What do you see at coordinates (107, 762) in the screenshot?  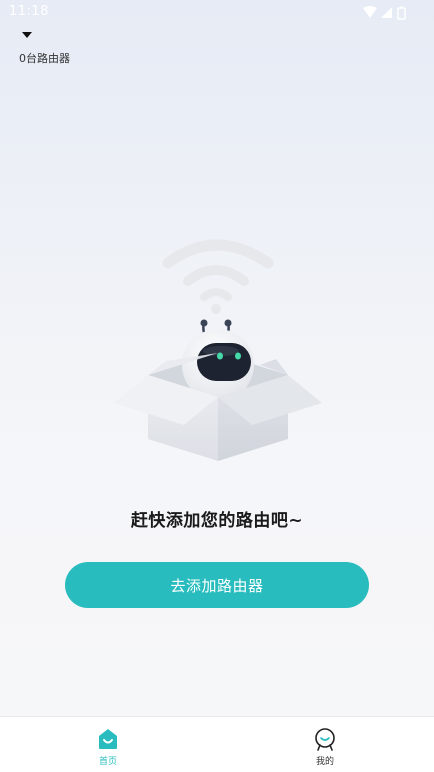 I see `tab-home-label: 首页` at bounding box center [107, 762].